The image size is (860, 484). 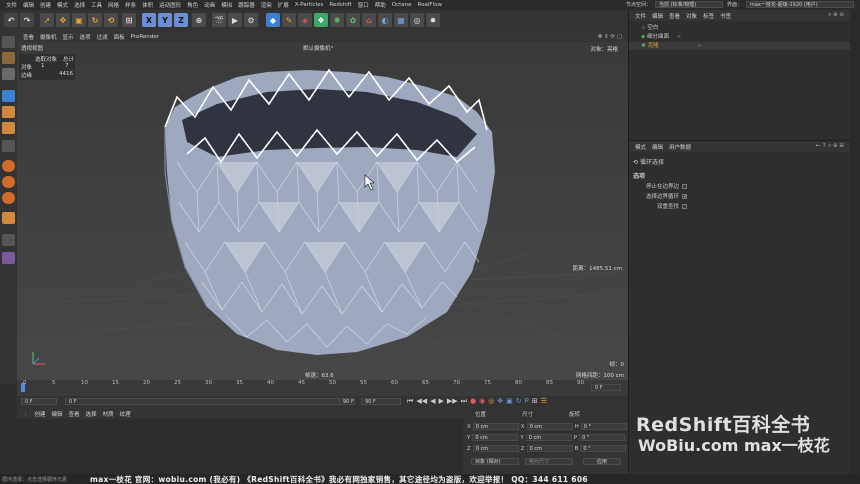 I want to click on menu-render: 渲染, so click(x=266, y=5).